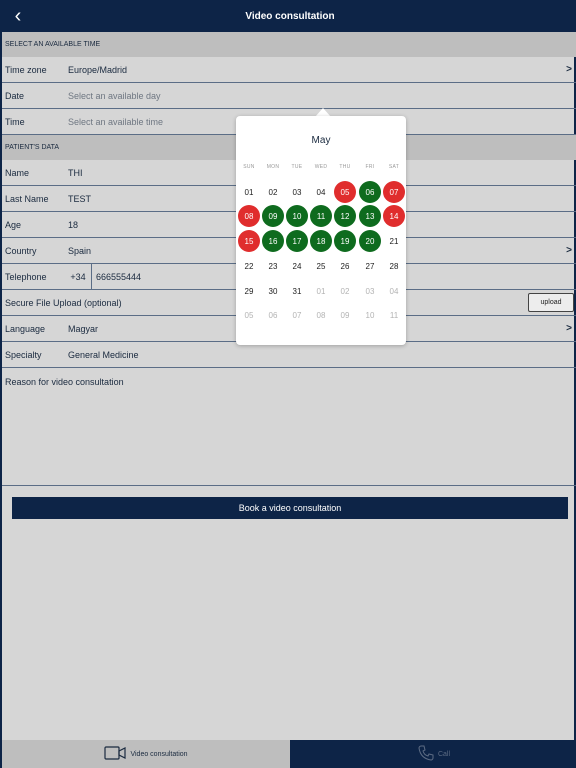  I want to click on calendar-day: 06, so click(370, 192).